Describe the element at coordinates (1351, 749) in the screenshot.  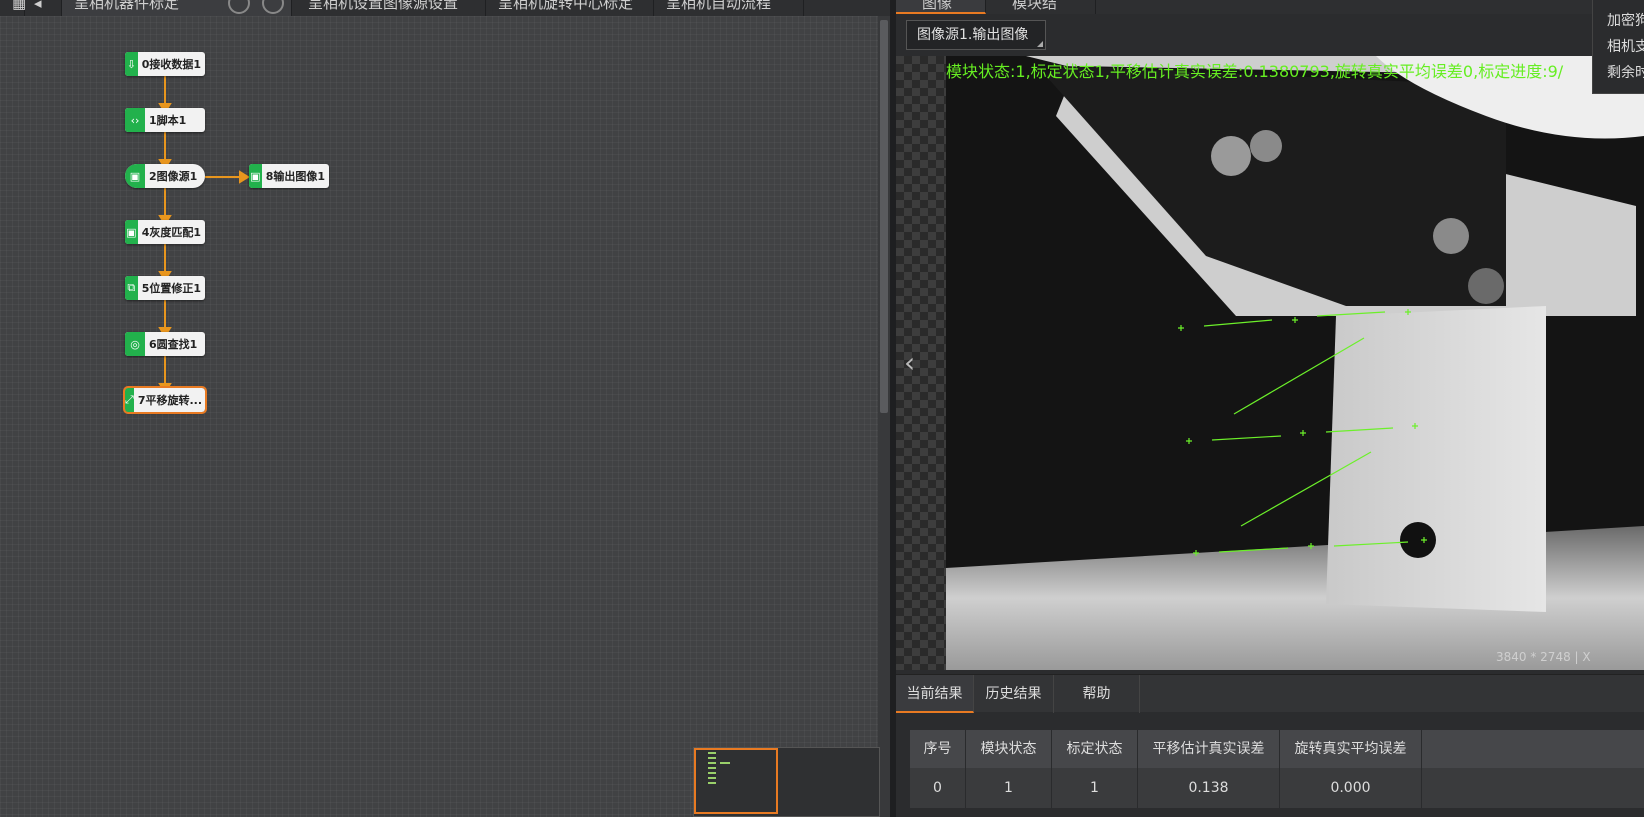
I see `column-header: 旋转真实平均误差` at that location.